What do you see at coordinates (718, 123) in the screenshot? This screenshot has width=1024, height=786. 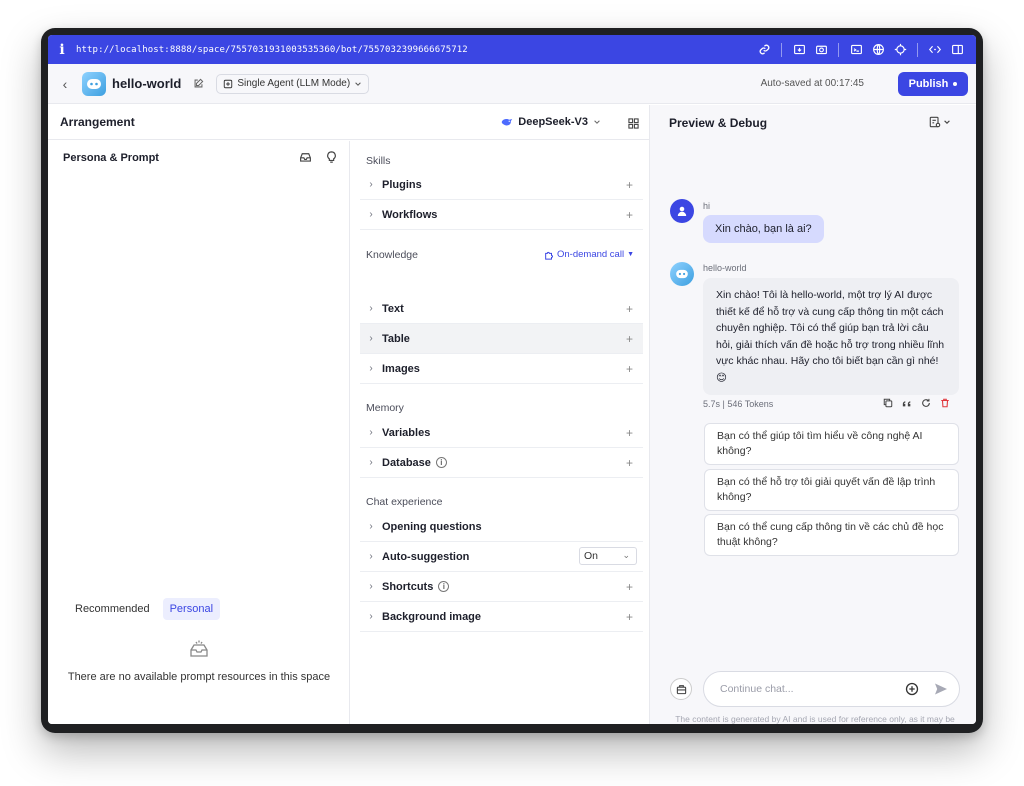 I see `preview-title: Preview & Debug` at bounding box center [718, 123].